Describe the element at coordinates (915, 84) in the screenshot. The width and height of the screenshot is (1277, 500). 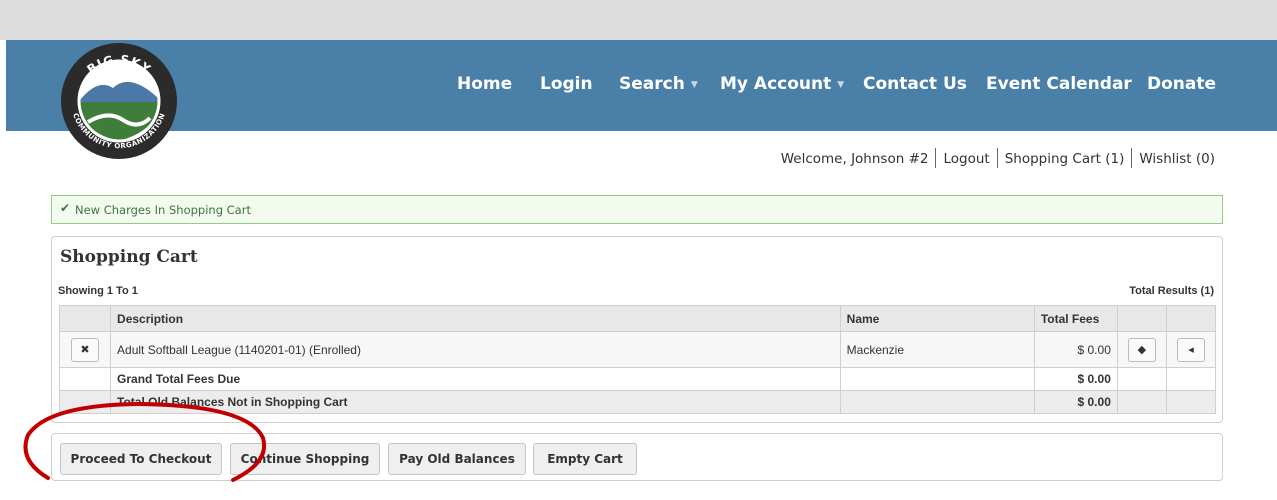
I see `nav-contact-us: Contact Us` at that location.